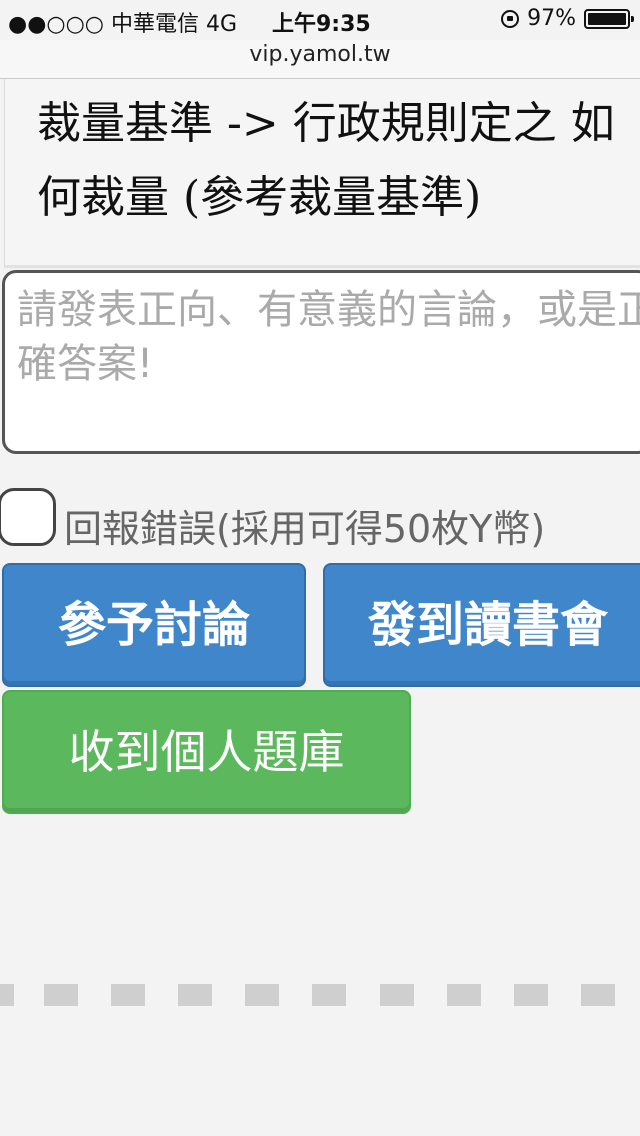  What do you see at coordinates (320, 54) in the screenshot?
I see `url-text: vip.yamol.tw` at bounding box center [320, 54].